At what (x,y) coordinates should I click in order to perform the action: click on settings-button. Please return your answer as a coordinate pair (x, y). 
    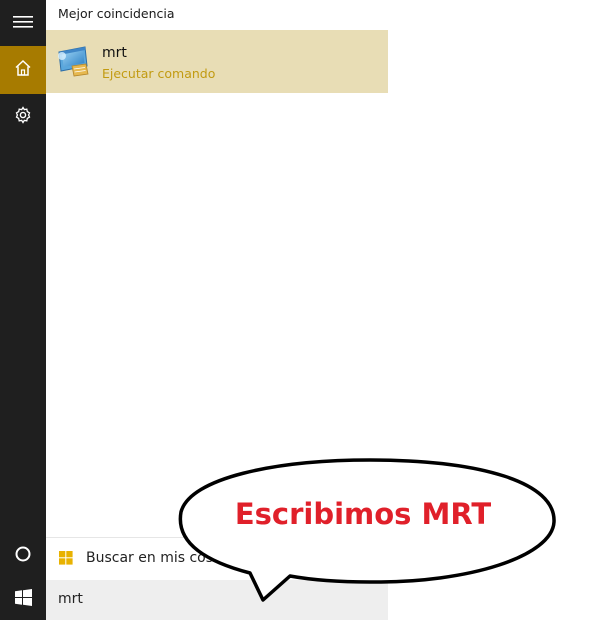
    Looking at the image, I should click on (23, 117).